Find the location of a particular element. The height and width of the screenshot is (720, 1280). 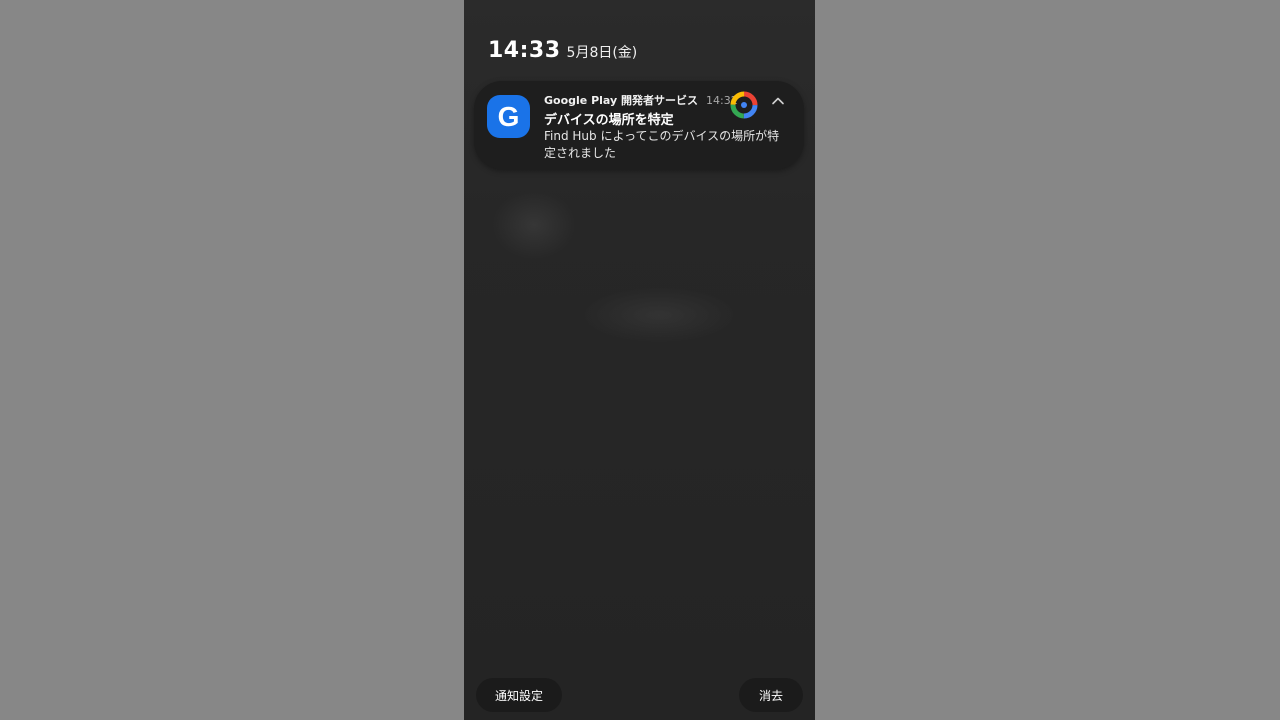

app-icon-letter: G is located at coordinates (508, 116).